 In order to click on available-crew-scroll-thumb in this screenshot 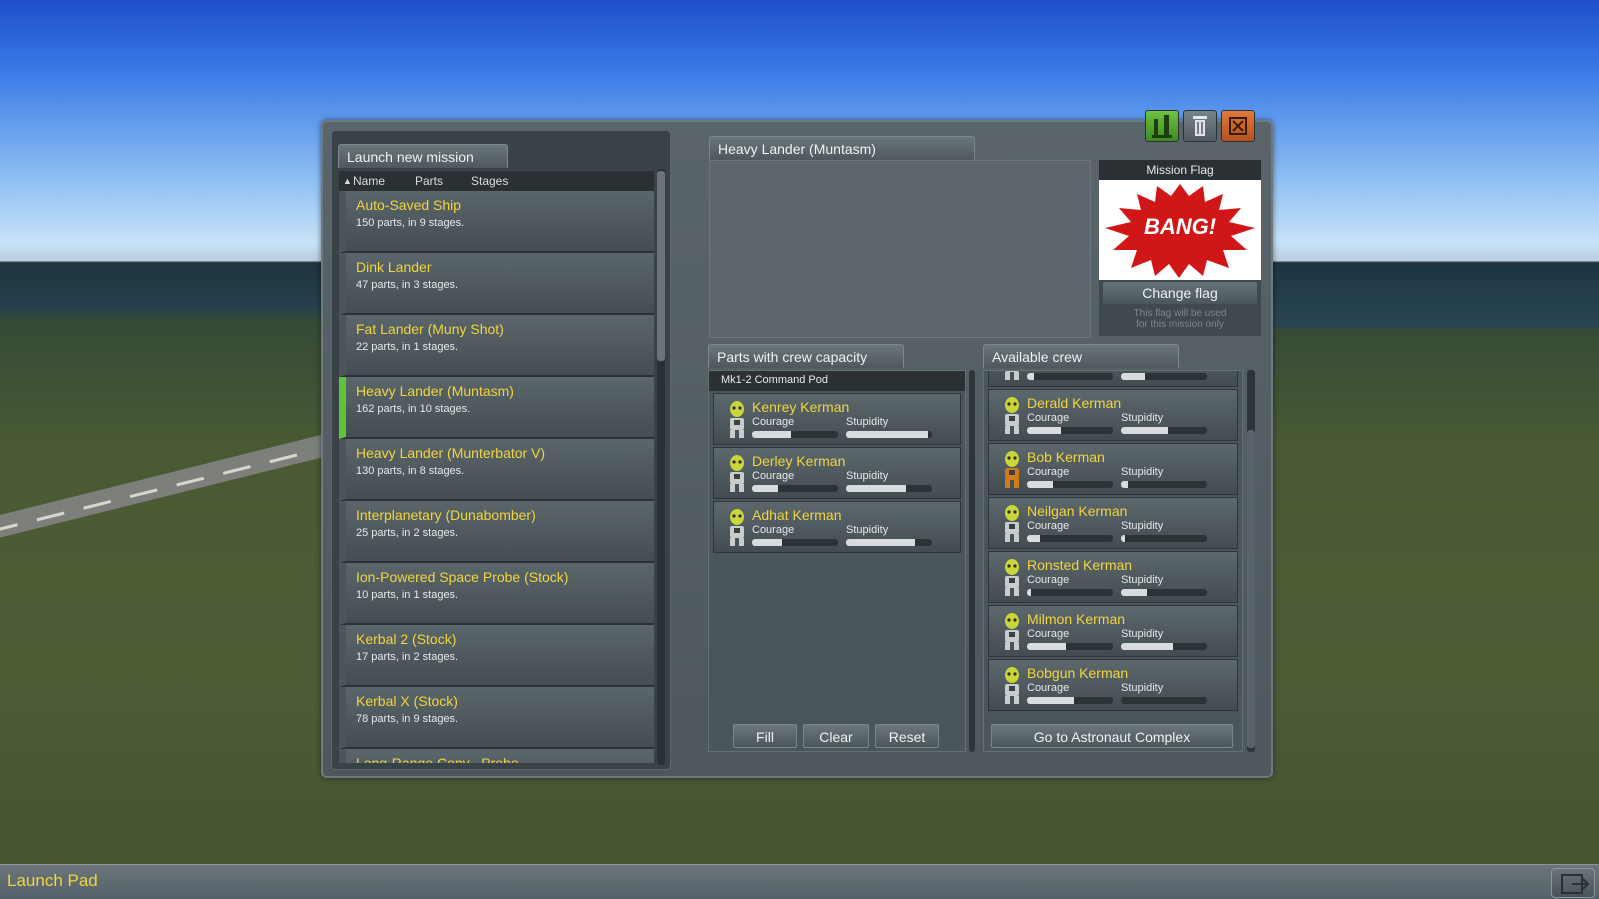, I will do `click(1251, 589)`.